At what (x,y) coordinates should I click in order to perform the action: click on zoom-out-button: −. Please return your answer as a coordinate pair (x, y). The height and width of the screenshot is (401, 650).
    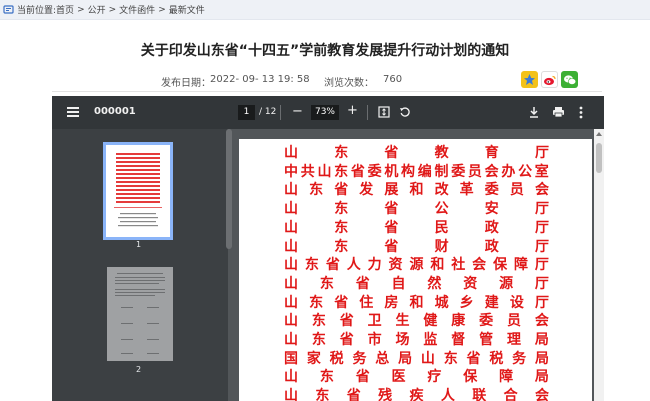
    Looking at the image, I should click on (297, 111).